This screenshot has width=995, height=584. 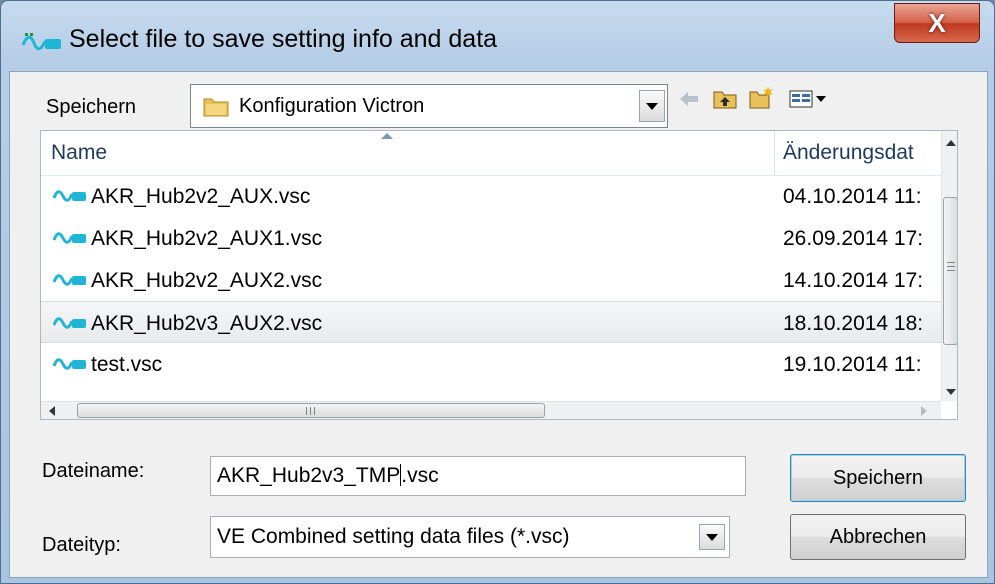 I want to click on file-name: AKR_Hub2v2_AUX2.vsc, so click(x=207, y=280).